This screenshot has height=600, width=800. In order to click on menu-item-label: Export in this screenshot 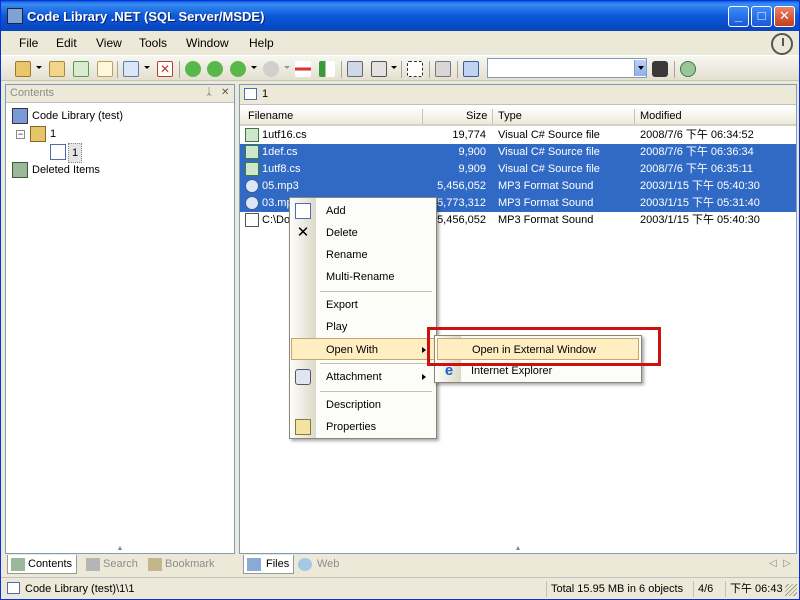, I will do `click(342, 305)`.